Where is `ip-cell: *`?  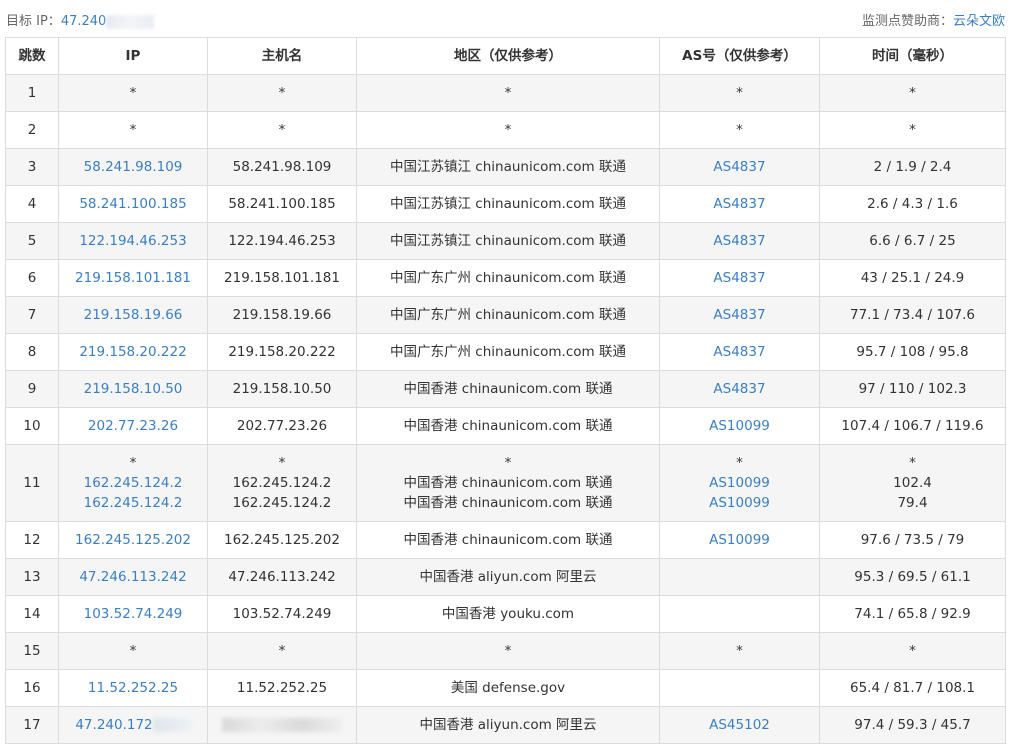 ip-cell: * is located at coordinates (133, 651).